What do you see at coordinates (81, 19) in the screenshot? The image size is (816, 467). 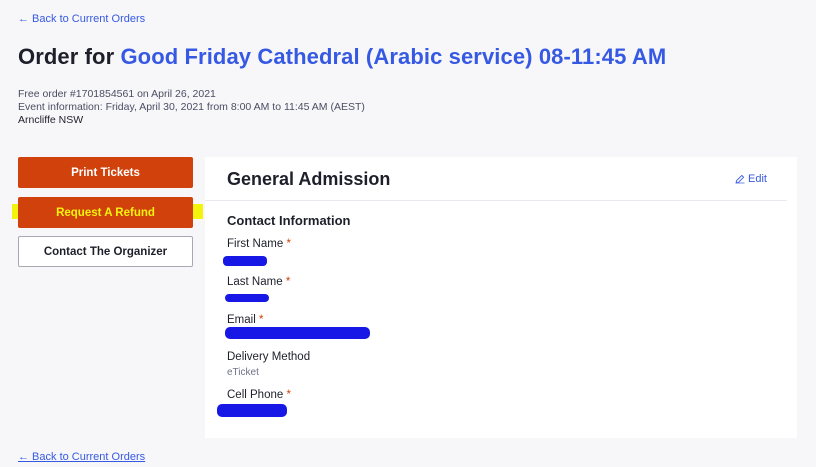 I see `back-to-orders-link-top: ← Back to Current Orders` at bounding box center [81, 19].